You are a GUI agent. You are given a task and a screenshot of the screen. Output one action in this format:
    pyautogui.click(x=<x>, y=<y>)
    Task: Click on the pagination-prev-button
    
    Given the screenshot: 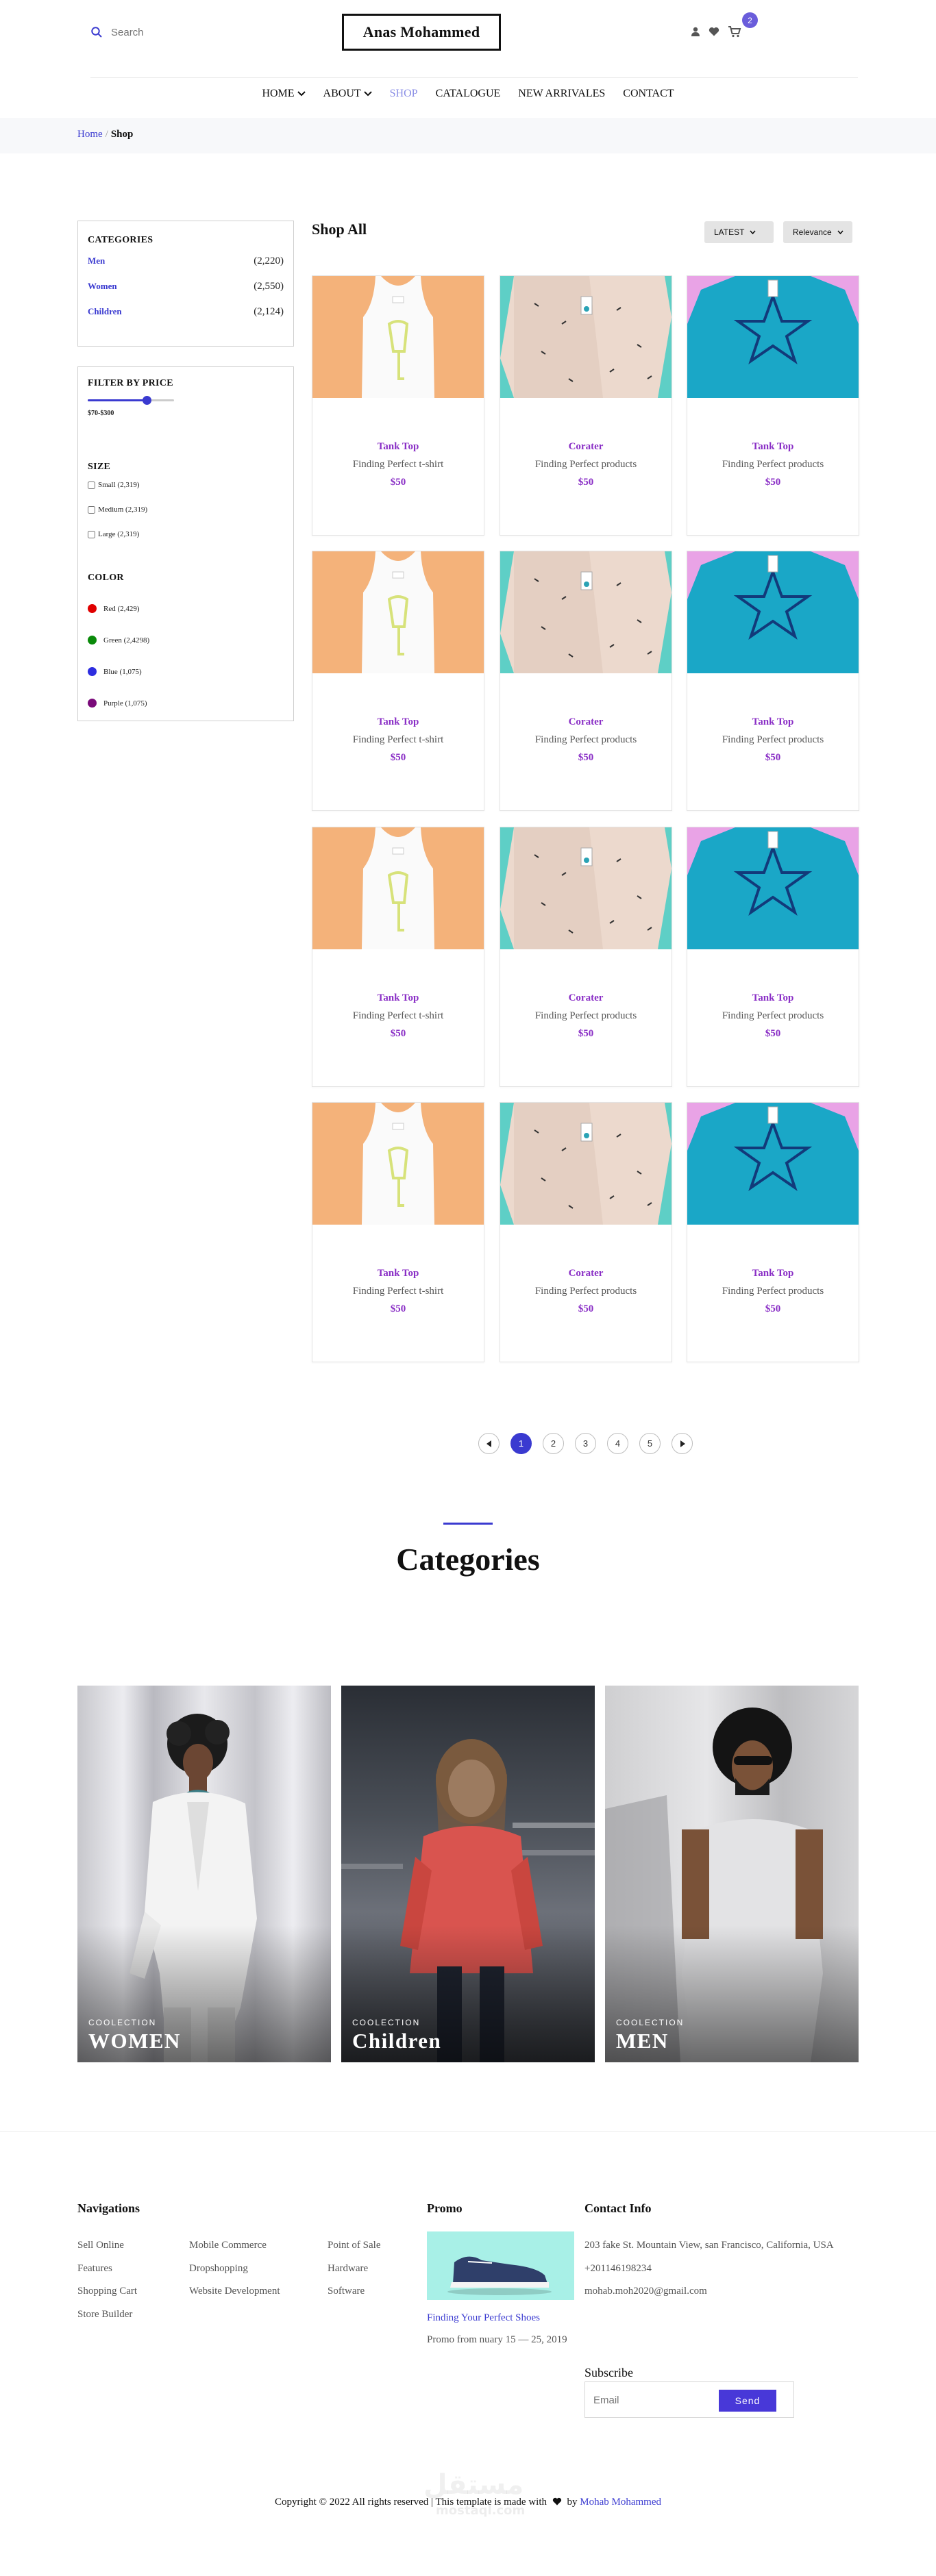 What is the action you would take?
    pyautogui.click(x=489, y=1444)
    